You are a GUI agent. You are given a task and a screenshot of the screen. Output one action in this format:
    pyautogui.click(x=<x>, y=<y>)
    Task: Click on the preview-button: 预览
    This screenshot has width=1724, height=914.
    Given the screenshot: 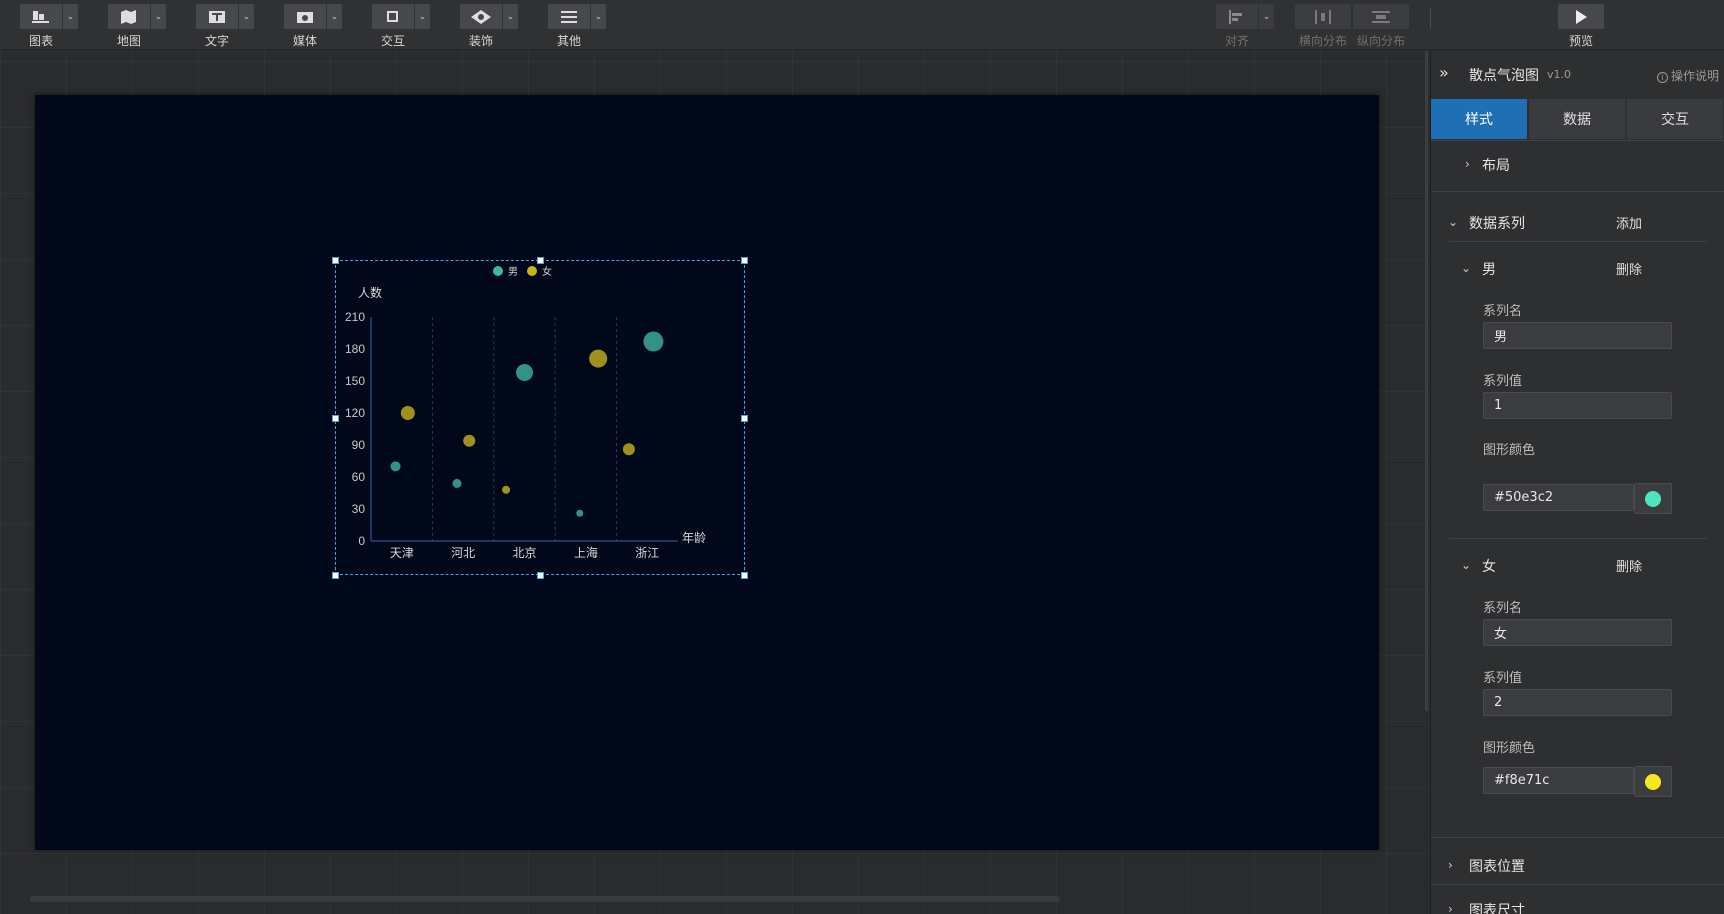 What is the action you would take?
    pyautogui.click(x=1581, y=26)
    